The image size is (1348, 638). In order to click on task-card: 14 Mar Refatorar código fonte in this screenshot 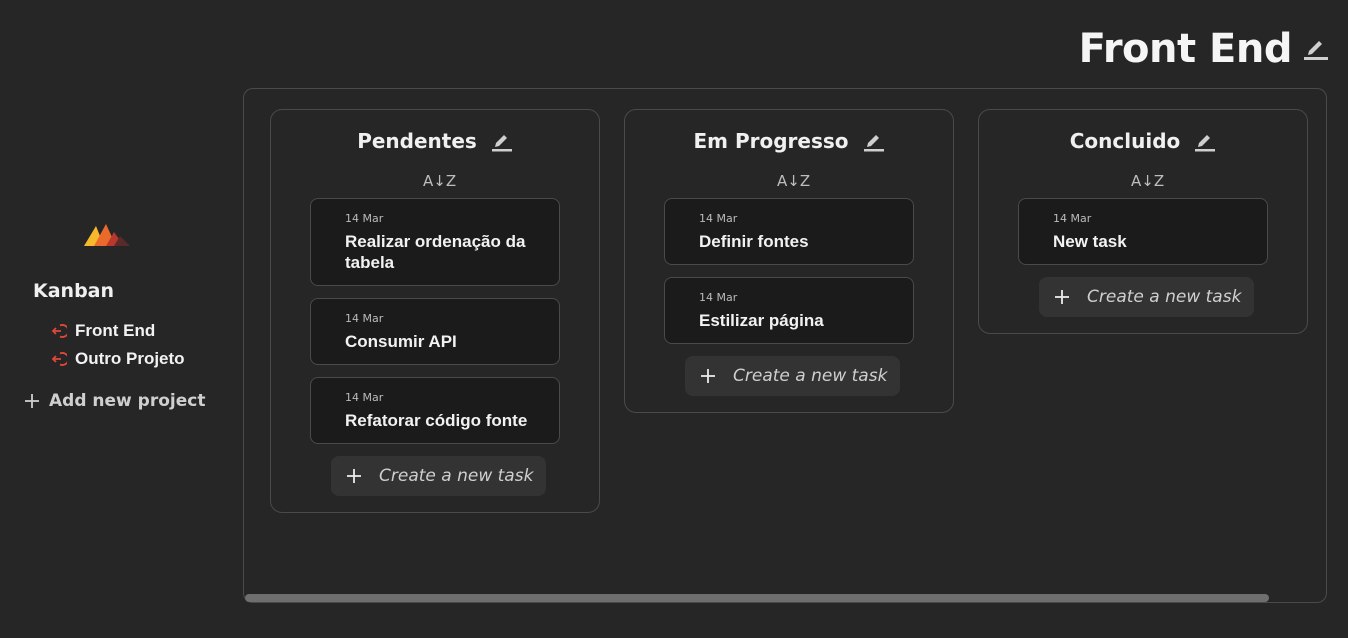, I will do `click(435, 410)`.